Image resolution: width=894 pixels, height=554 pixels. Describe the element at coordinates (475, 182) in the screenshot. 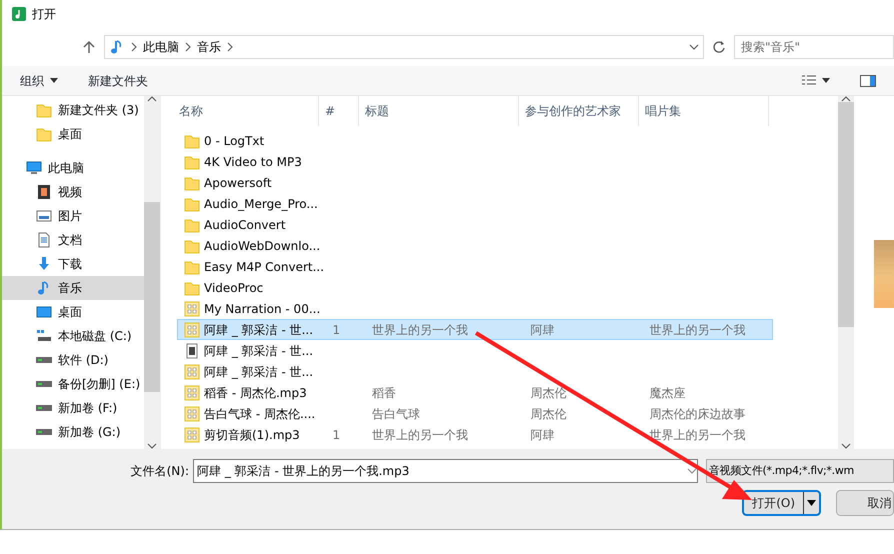

I see `file-row: Apowersoft` at that location.